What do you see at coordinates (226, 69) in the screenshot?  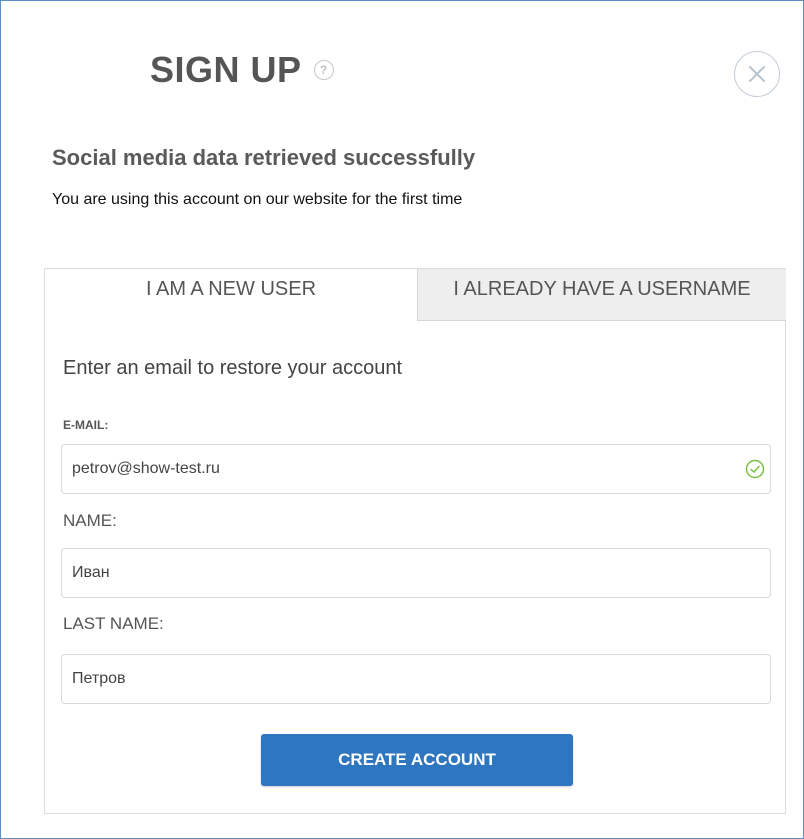 I see `page-title: SIGN UP` at bounding box center [226, 69].